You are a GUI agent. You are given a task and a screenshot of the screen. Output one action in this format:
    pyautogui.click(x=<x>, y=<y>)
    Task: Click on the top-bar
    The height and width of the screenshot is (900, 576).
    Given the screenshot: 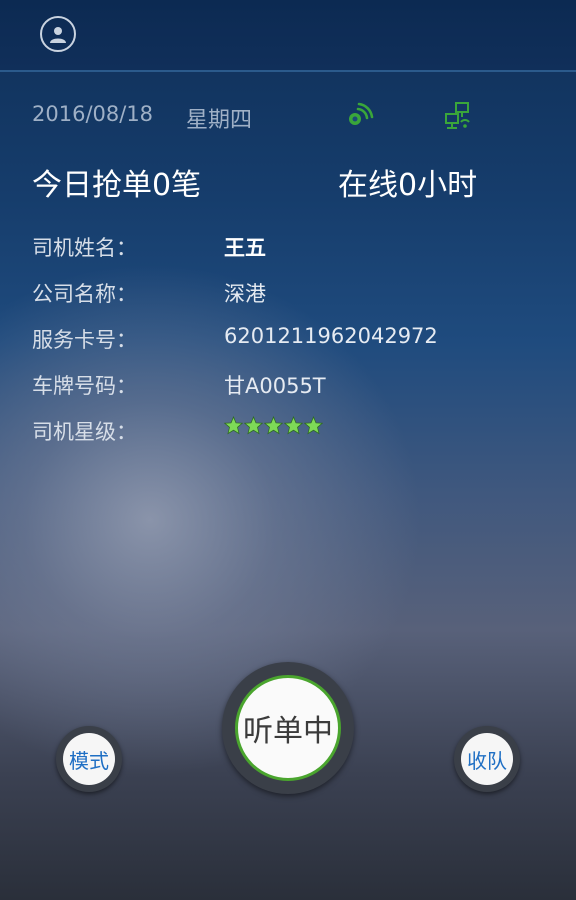 What is the action you would take?
    pyautogui.click(x=288, y=36)
    